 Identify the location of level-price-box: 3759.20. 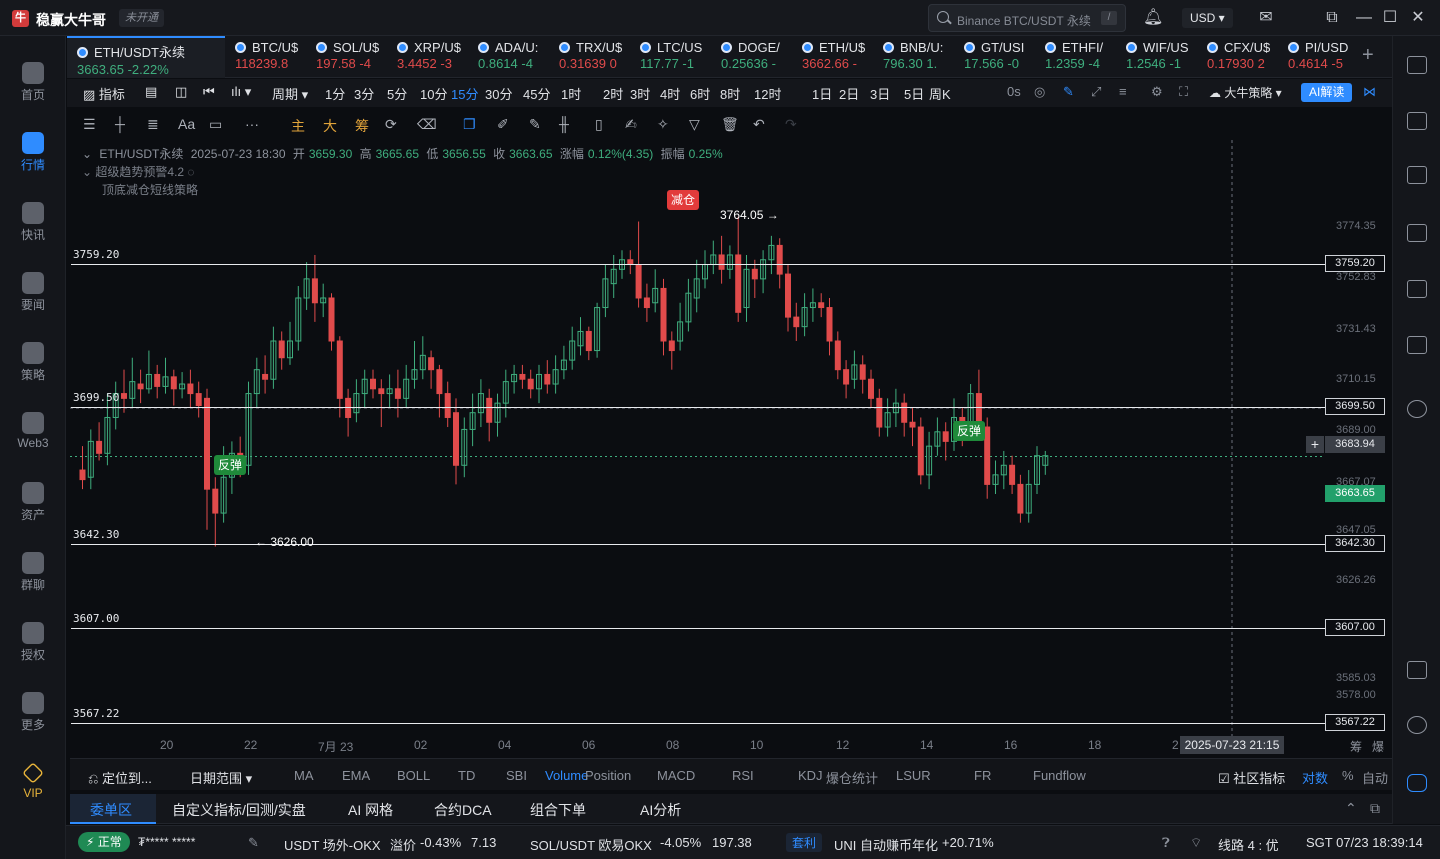
(1355, 264).